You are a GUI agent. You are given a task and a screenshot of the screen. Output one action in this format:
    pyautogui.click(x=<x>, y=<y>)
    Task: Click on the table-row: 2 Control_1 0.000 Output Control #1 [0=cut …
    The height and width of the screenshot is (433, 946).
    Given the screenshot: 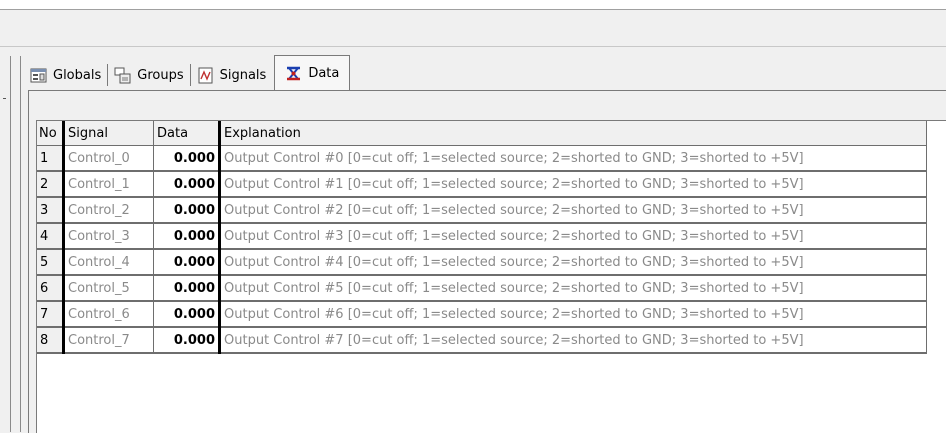 What is the action you would take?
    pyautogui.click(x=482, y=184)
    